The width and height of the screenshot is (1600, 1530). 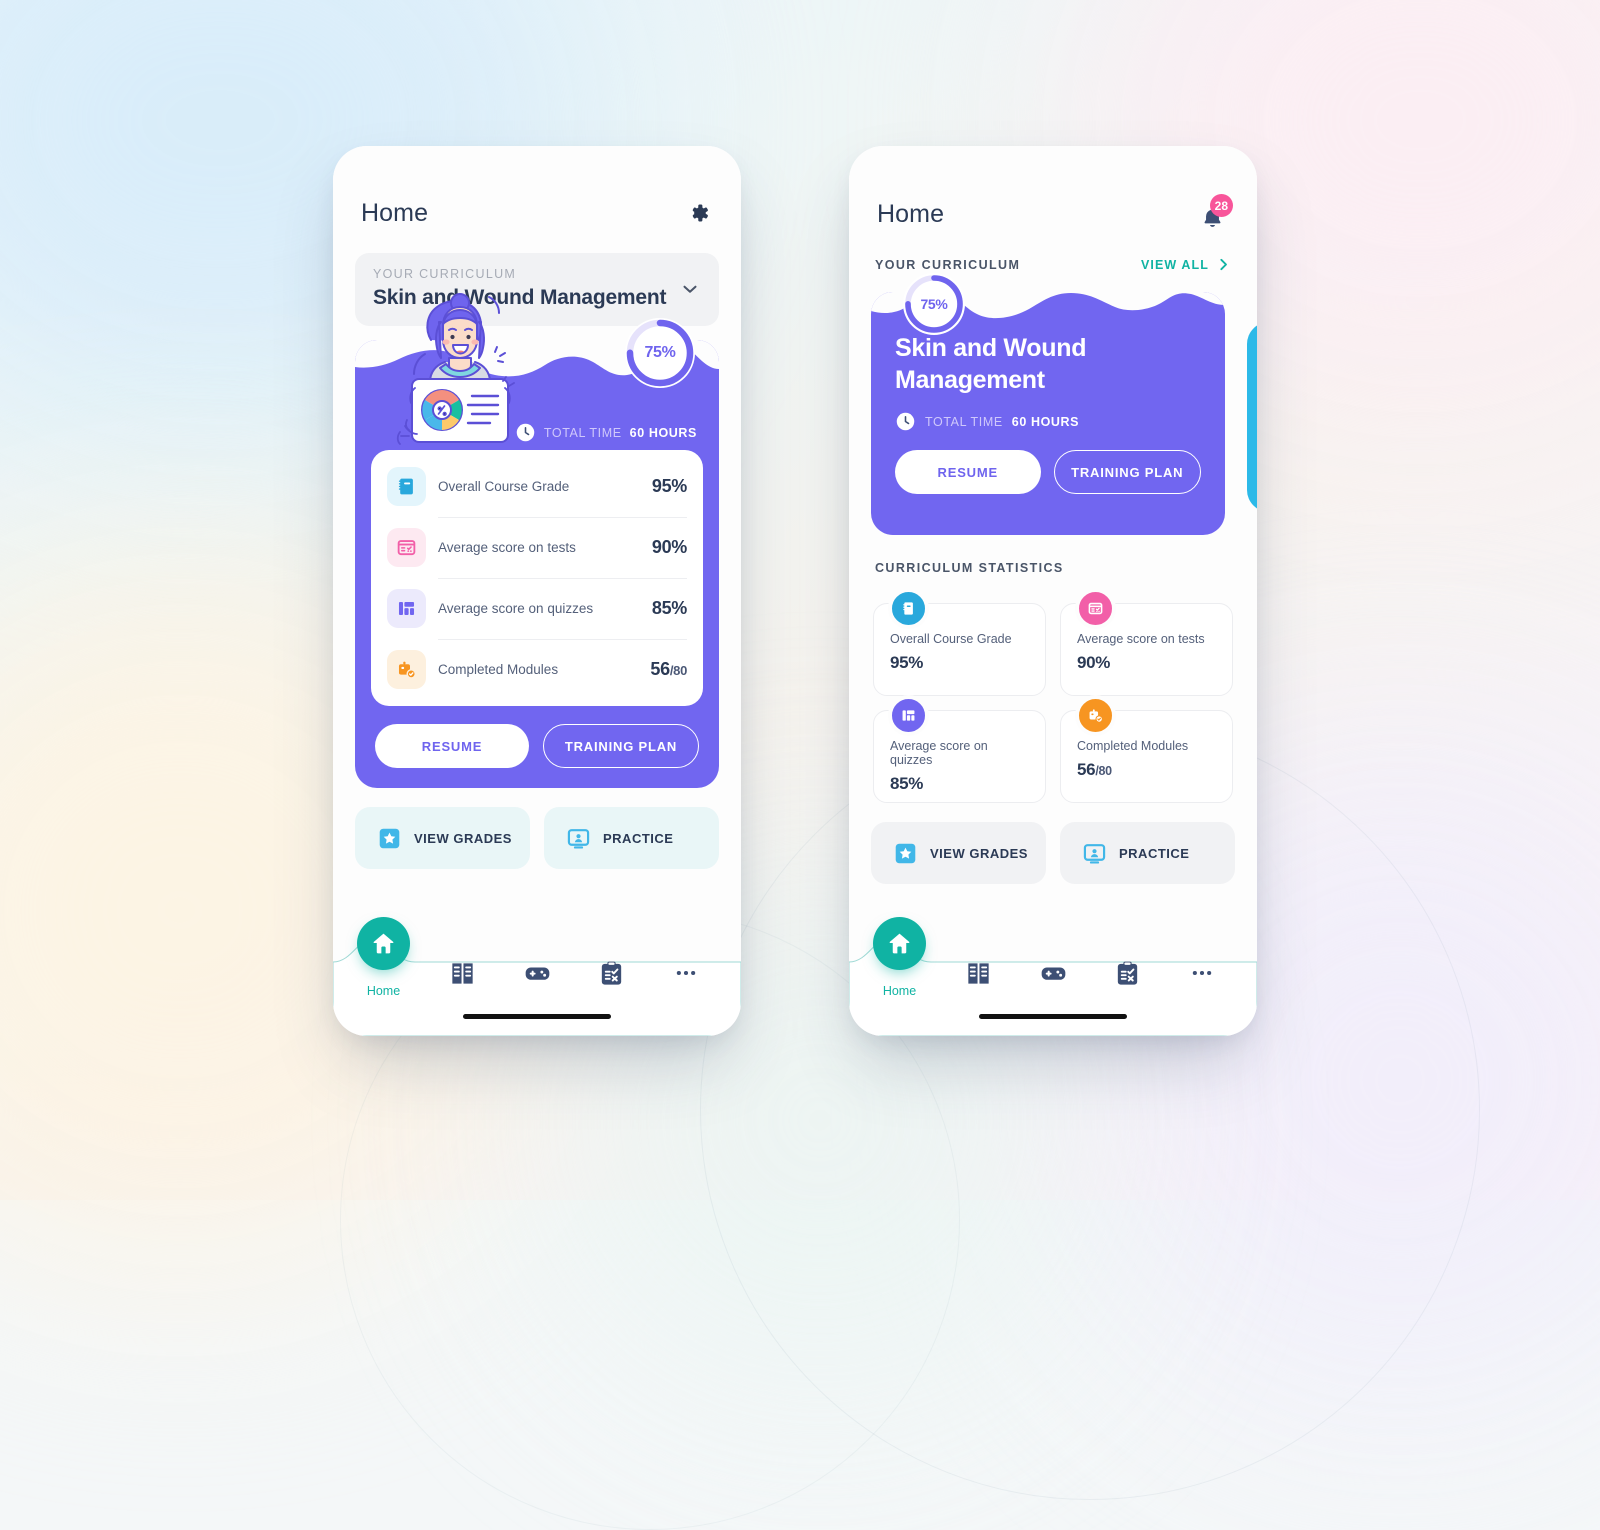 I want to click on stat-row: Average score on tests 90%, so click(x=537, y=547).